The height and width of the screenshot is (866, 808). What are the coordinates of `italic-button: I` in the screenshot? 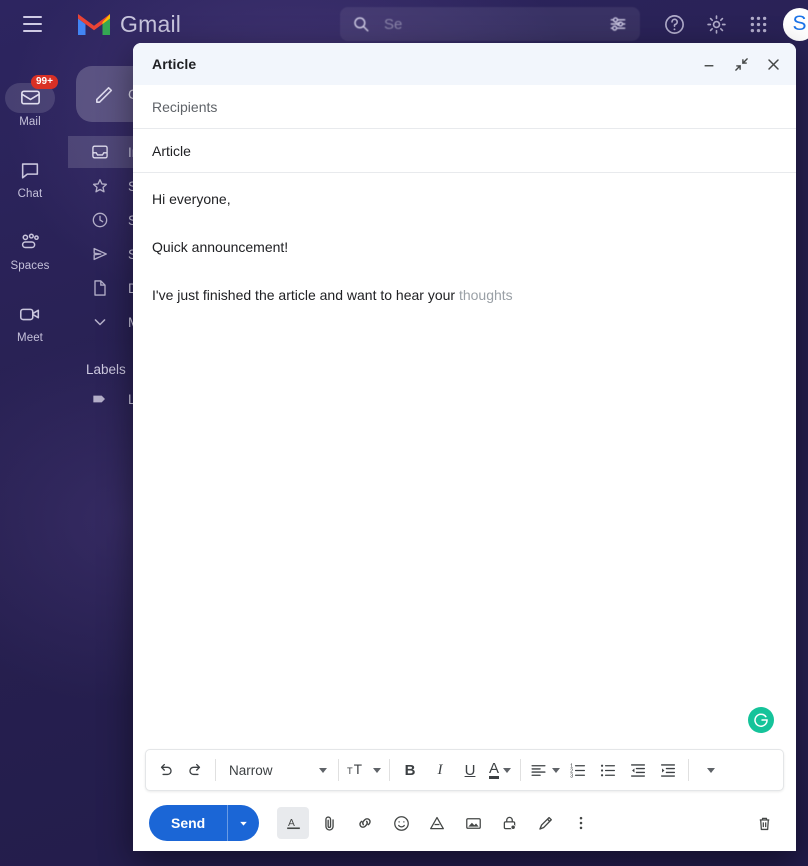 It's located at (440, 770).